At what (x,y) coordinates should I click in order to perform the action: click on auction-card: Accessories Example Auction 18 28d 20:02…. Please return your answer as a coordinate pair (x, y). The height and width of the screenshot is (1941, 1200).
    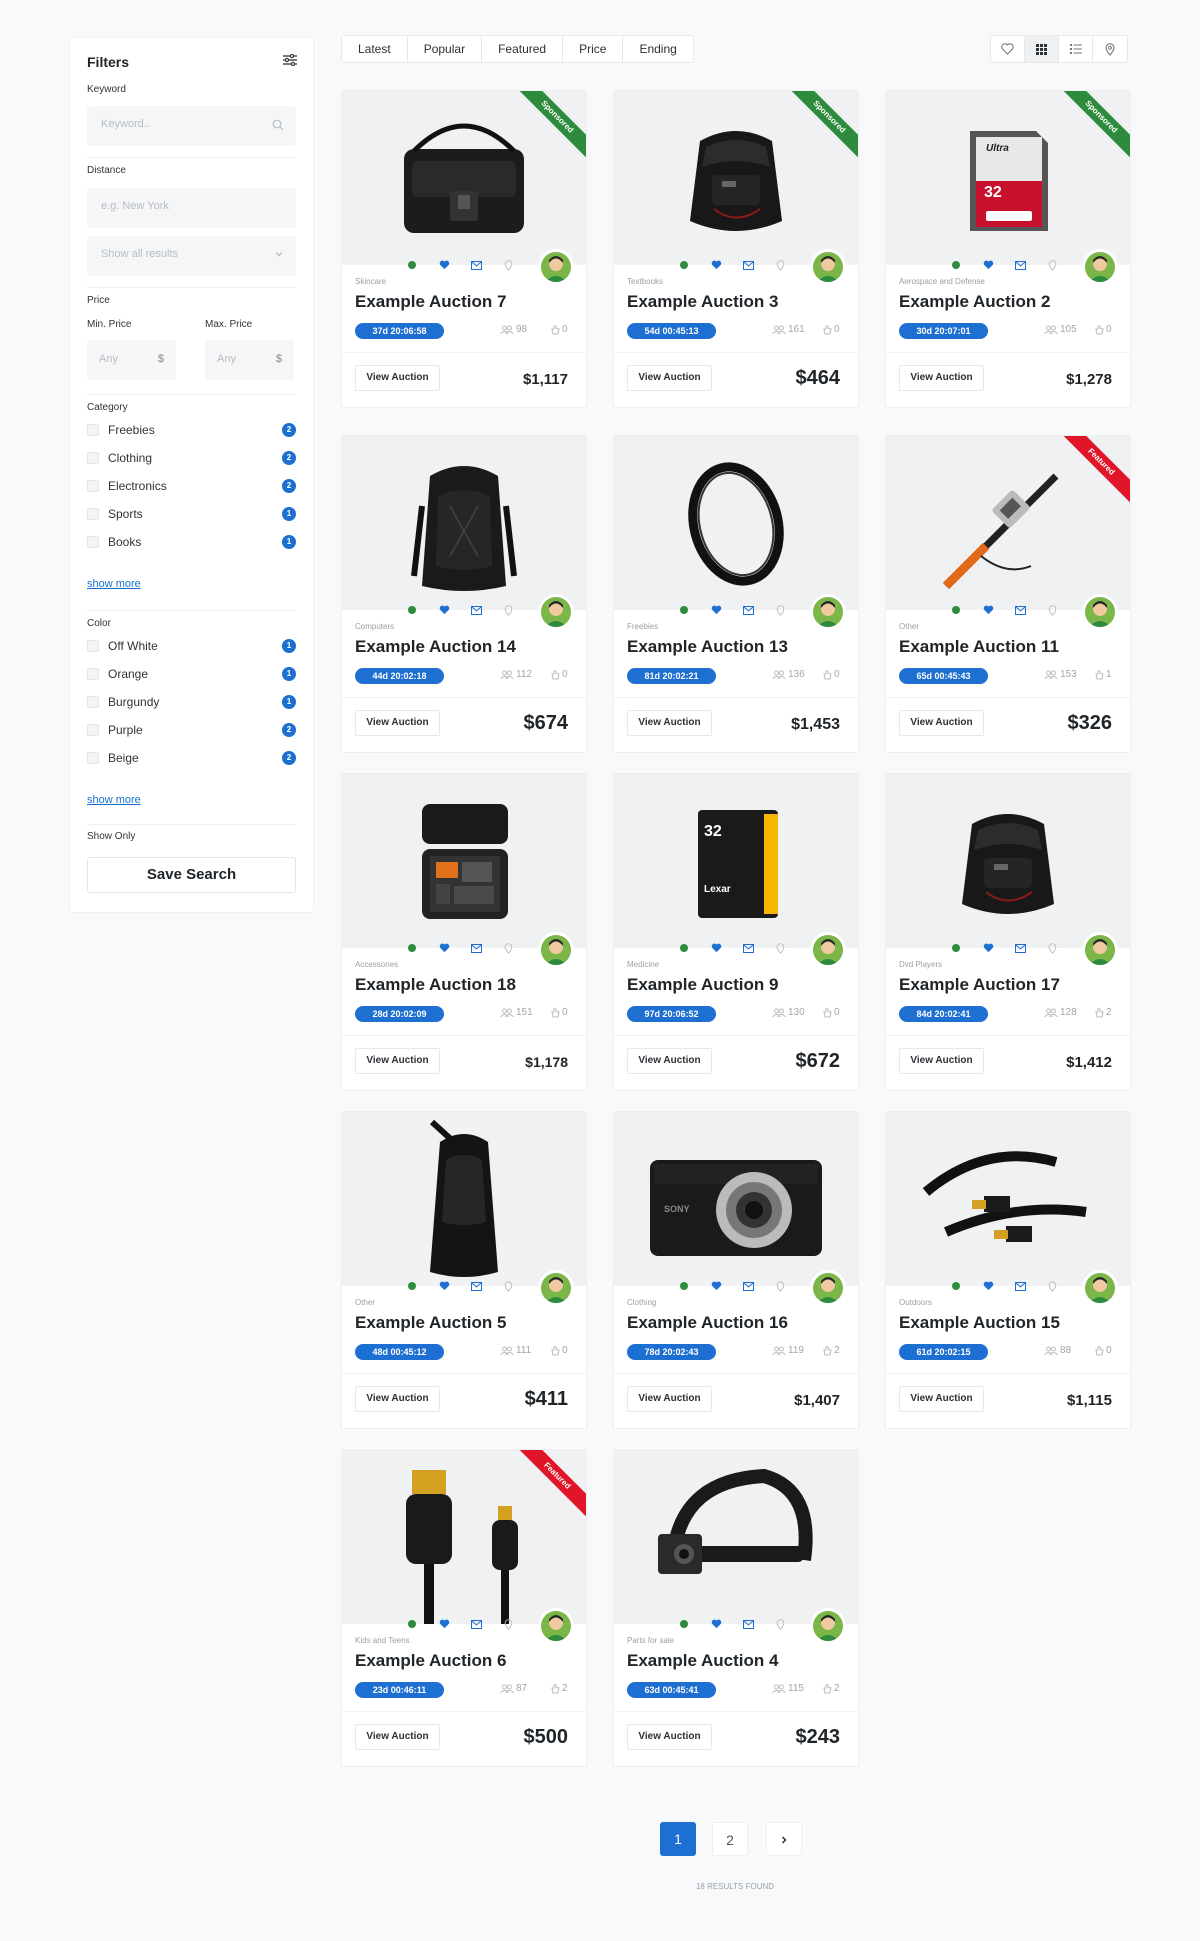
    Looking at the image, I should click on (464, 932).